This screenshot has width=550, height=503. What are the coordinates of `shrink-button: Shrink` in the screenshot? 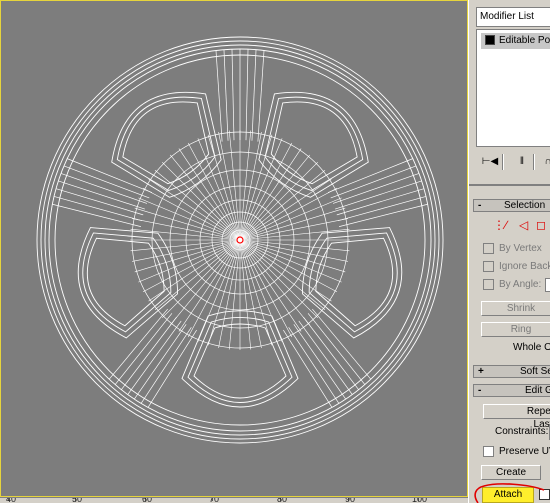 It's located at (515, 308).